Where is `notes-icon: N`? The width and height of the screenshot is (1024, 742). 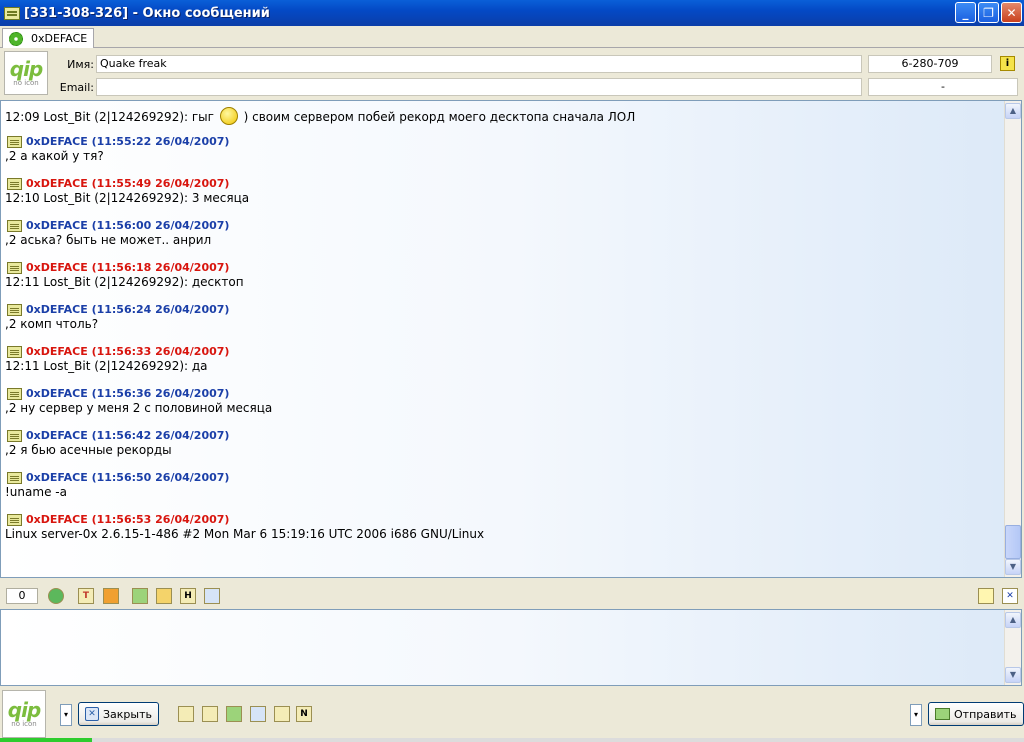 notes-icon: N is located at coordinates (304, 714).